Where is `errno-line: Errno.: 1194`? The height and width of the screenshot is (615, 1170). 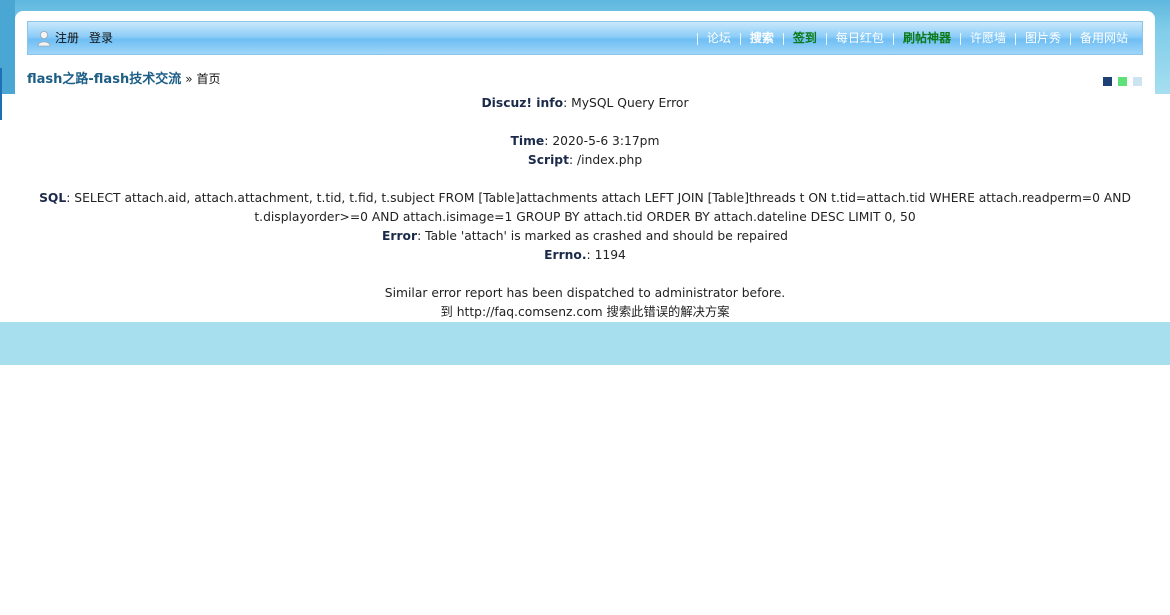
errno-line: Errno.: 1194 is located at coordinates (585, 255).